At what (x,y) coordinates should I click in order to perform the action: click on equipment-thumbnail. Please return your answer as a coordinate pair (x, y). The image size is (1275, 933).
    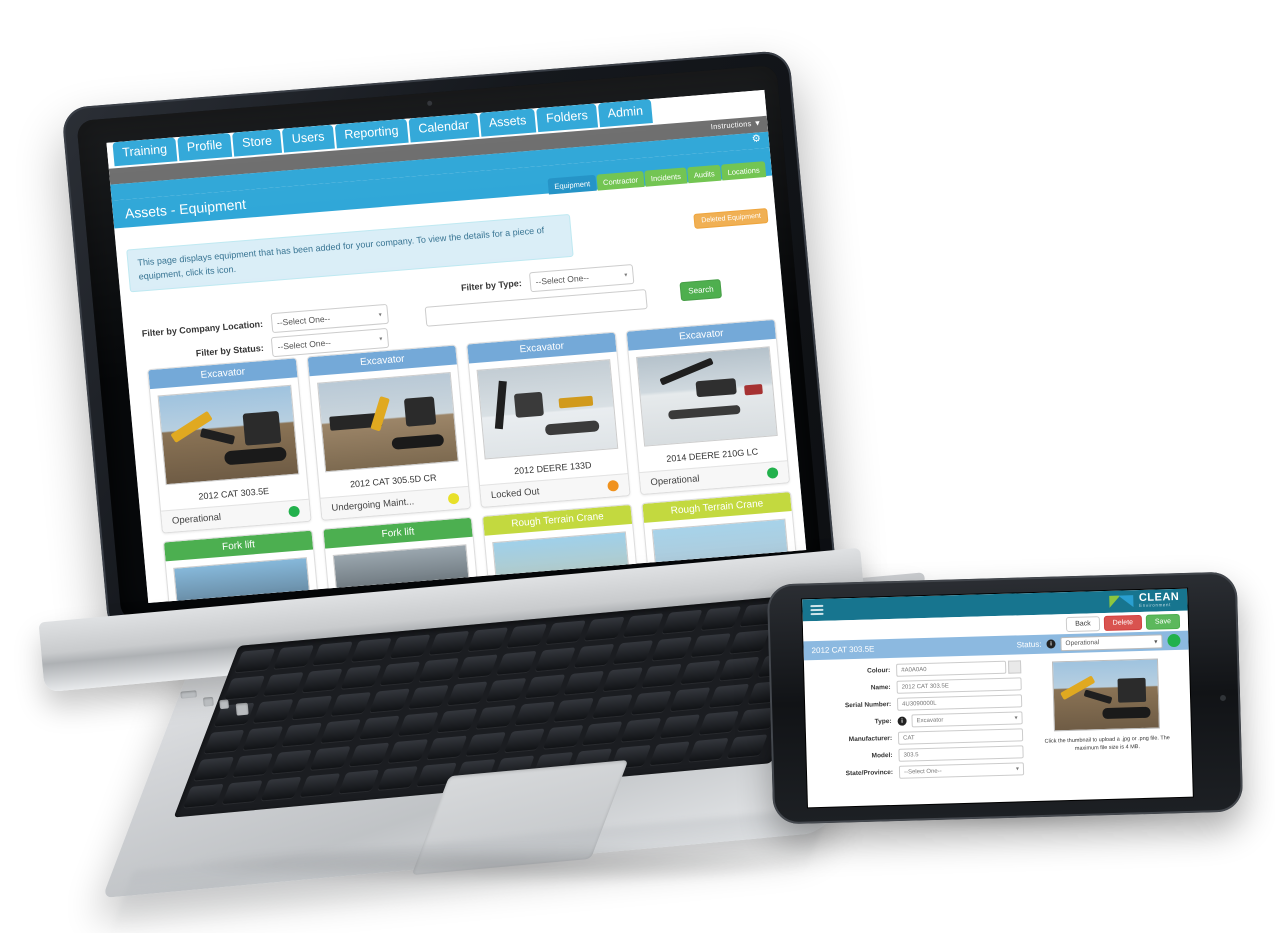
    Looking at the image, I should click on (1106, 695).